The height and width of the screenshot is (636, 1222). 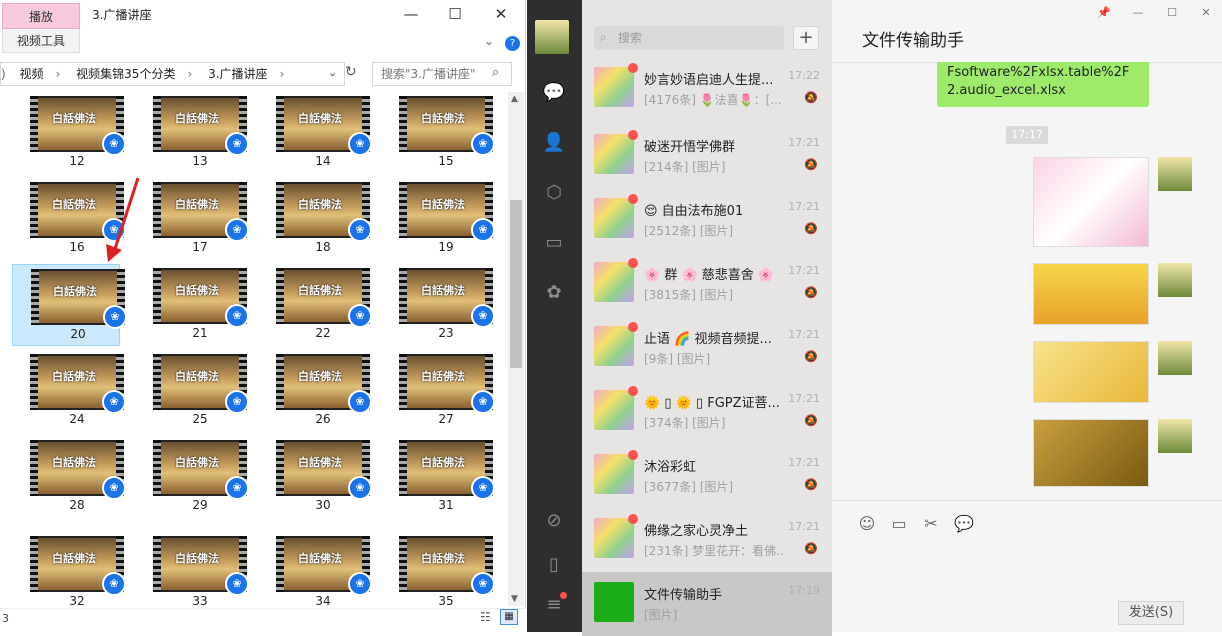 What do you see at coordinates (707, 412) in the screenshot?
I see `chat-list-item: 🌞 ▯ 🌞 ▯ FGPZ证菩... 17:21 [374条] [图片] 🔕` at bounding box center [707, 412].